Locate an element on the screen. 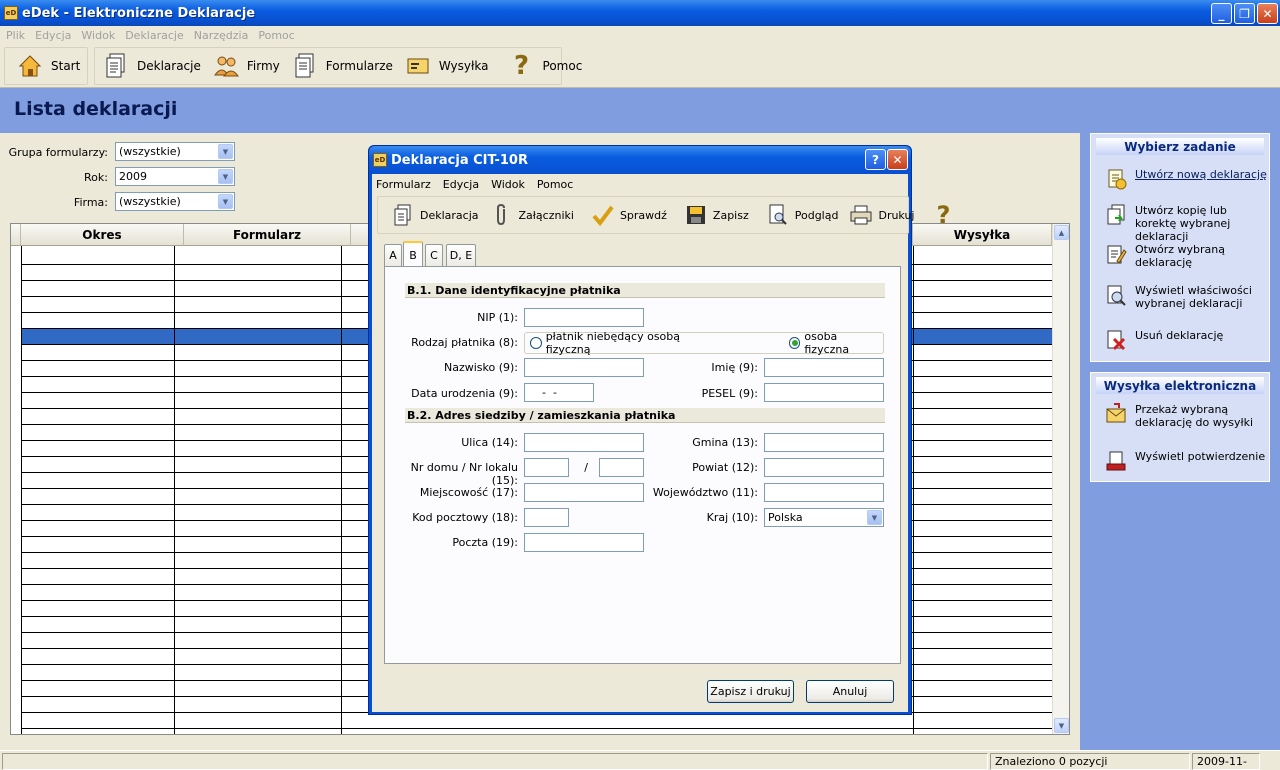  delete-document-icon is located at coordinates (1116, 340).